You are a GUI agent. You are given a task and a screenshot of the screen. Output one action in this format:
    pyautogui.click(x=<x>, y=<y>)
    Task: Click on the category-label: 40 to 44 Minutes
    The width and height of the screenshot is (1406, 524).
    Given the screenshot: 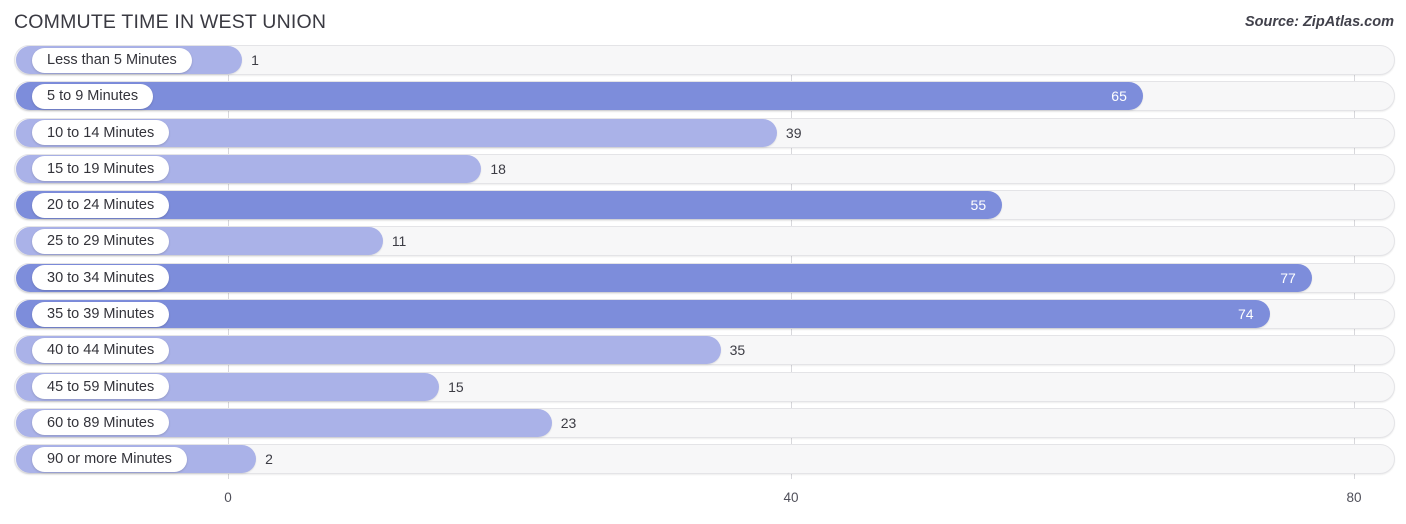 What is the action you would take?
    pyautogui.click(x=101, y=350)
    